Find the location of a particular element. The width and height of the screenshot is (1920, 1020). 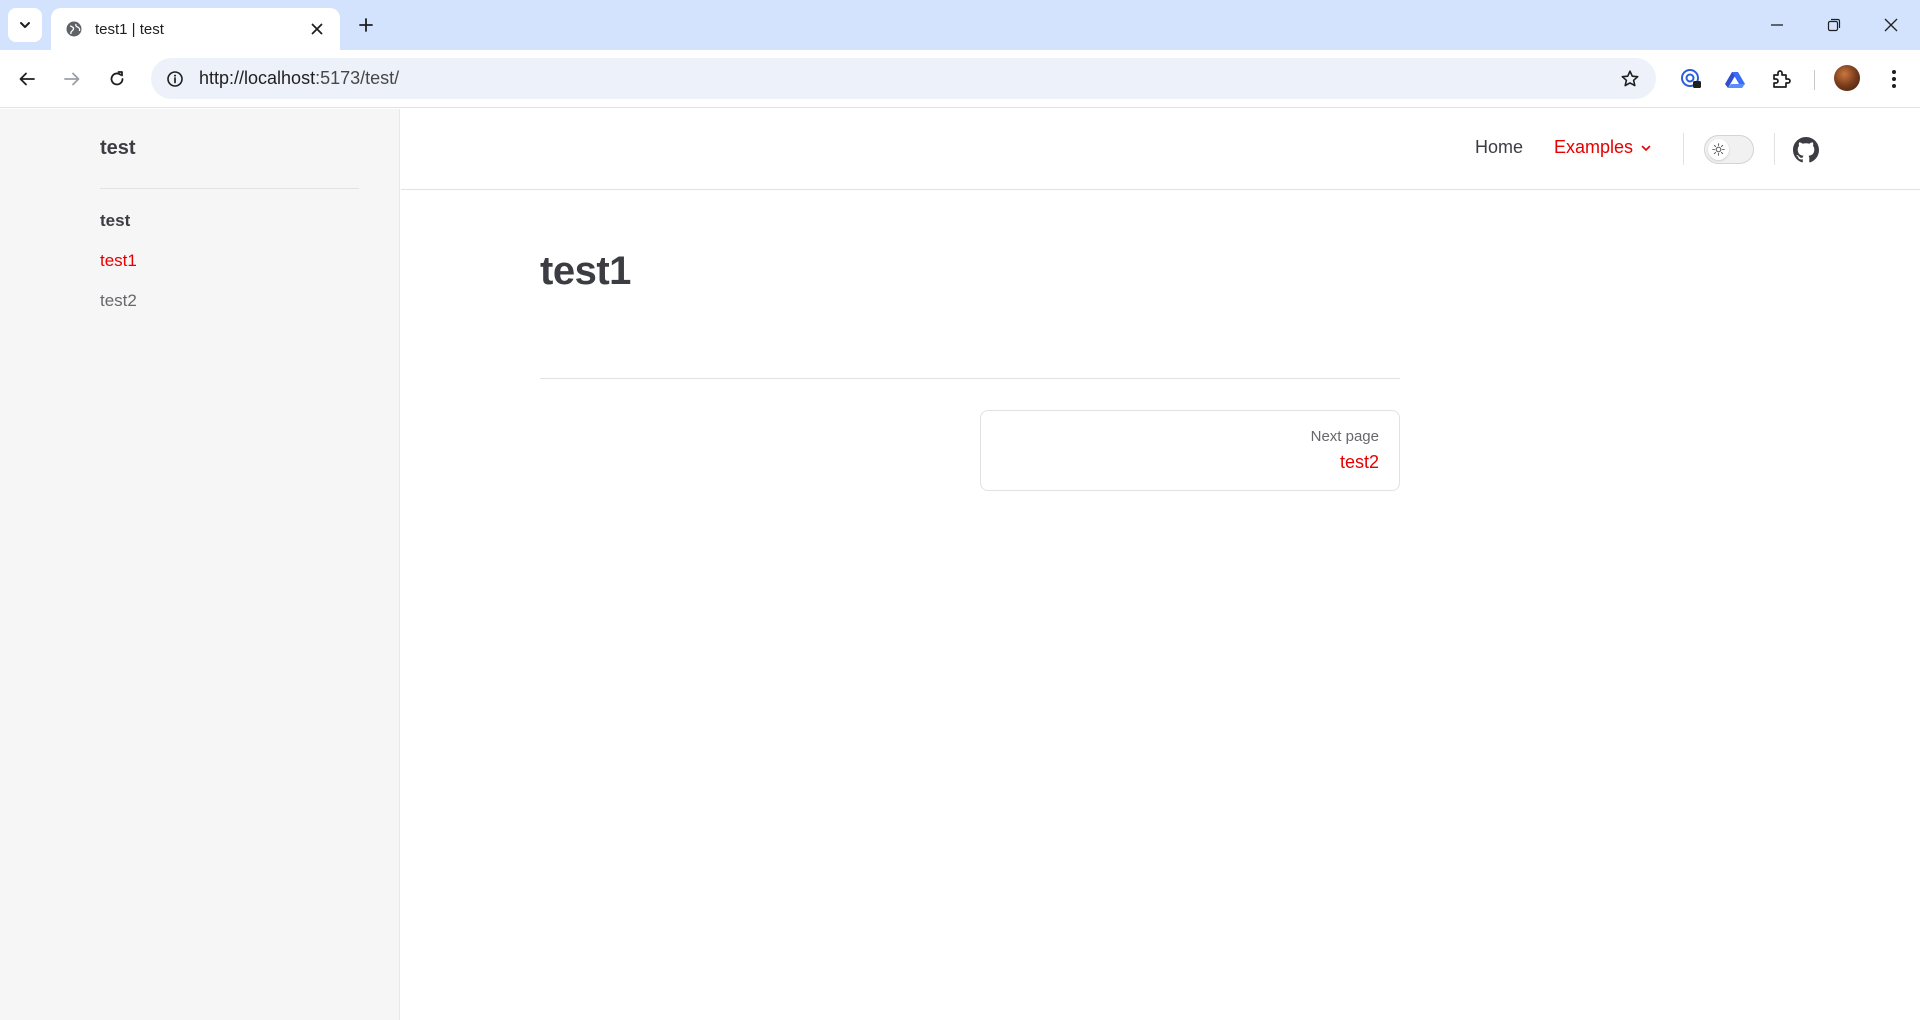

url-text: http://localhost:5173/test/ is located at coordinates (904, 78).